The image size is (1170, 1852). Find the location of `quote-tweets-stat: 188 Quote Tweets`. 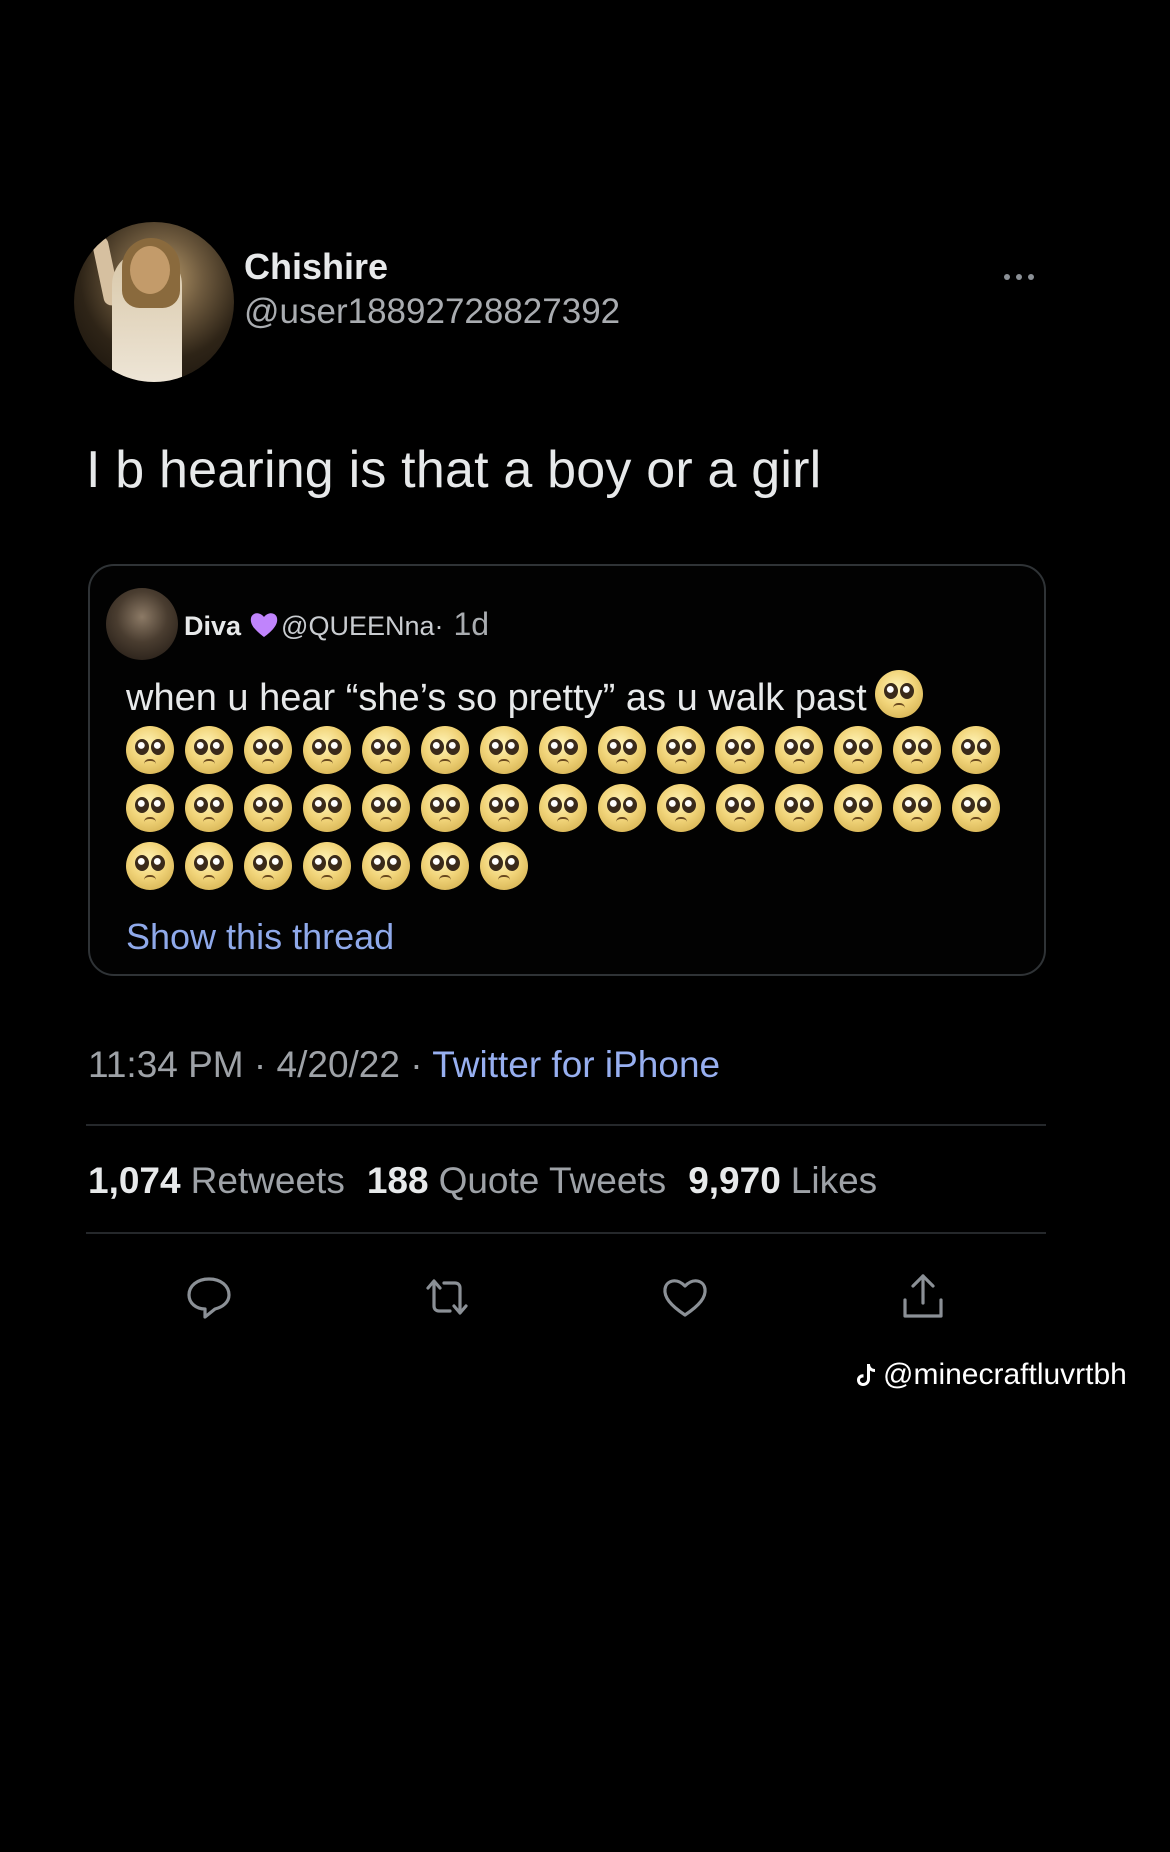

quote-tweets-stat: 188 Quote Tweets is located at coordinates (516, 1181).